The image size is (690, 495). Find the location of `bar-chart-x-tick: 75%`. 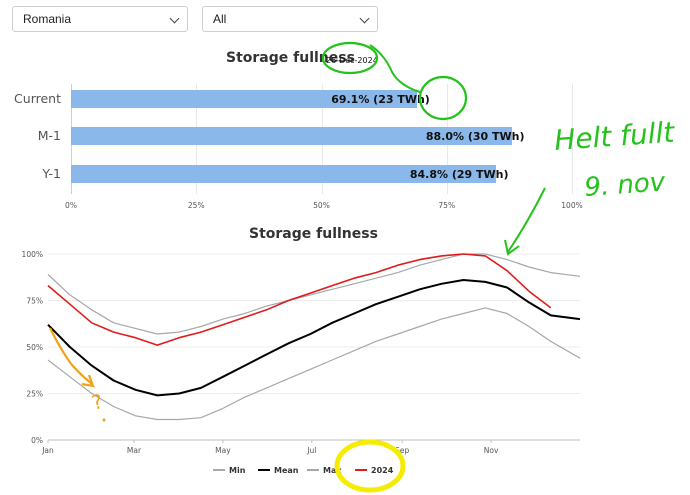

bar-chart-x-tick: 75% is located at coordinates (447, 205).